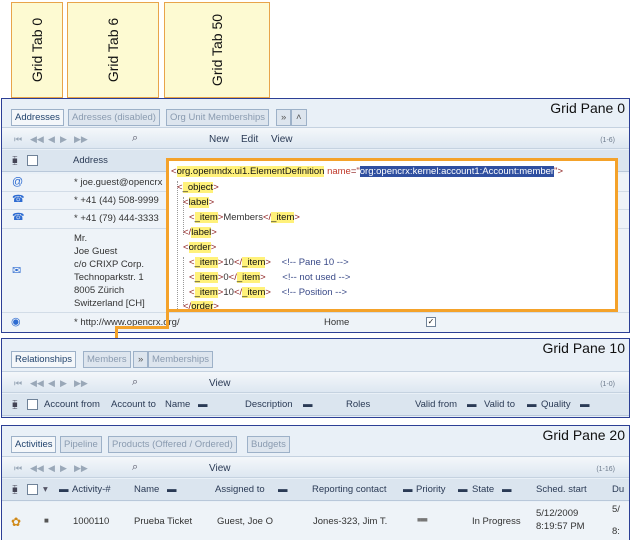 This screenshot has height=541, width=632. What do you see at coordinates (605, 469) in the screenshot?
I see `page-range-label: (1-16)` at bounding box center [605, 469].